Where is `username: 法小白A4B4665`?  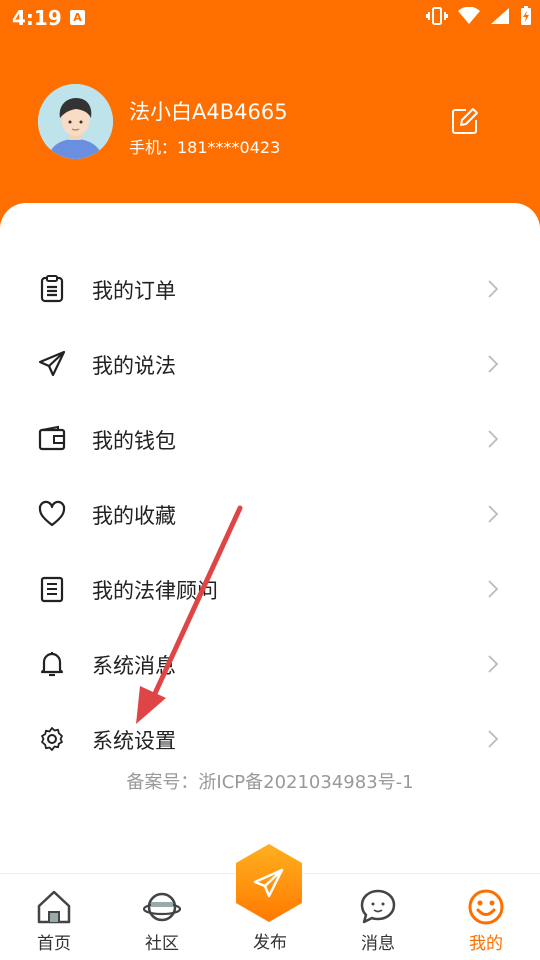 username: 法小白A4B4665 is located at coordinates (208, 112).